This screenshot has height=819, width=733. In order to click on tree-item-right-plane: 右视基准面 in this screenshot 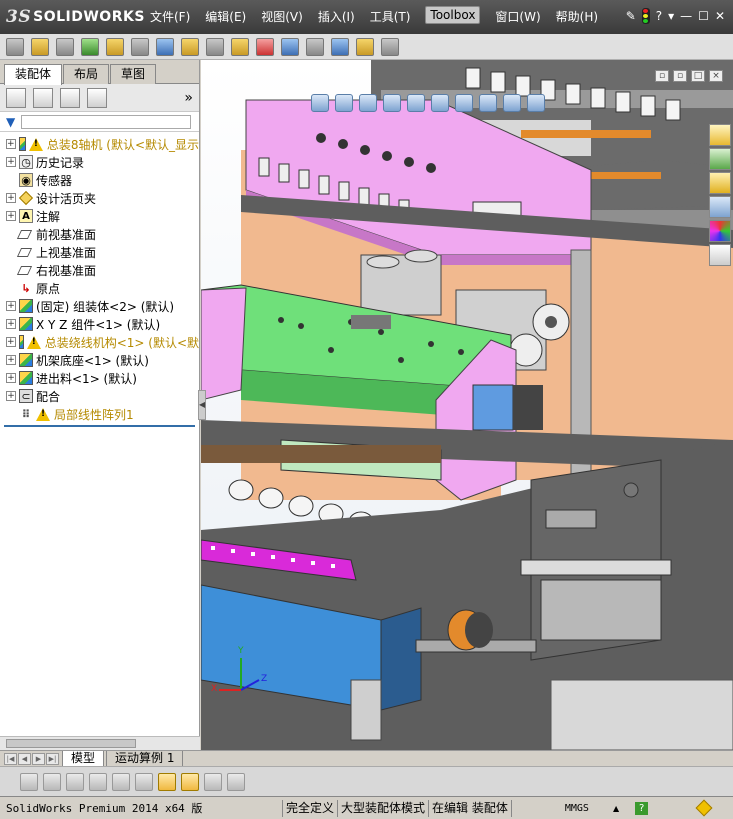, I will do `click(99, 270)`.